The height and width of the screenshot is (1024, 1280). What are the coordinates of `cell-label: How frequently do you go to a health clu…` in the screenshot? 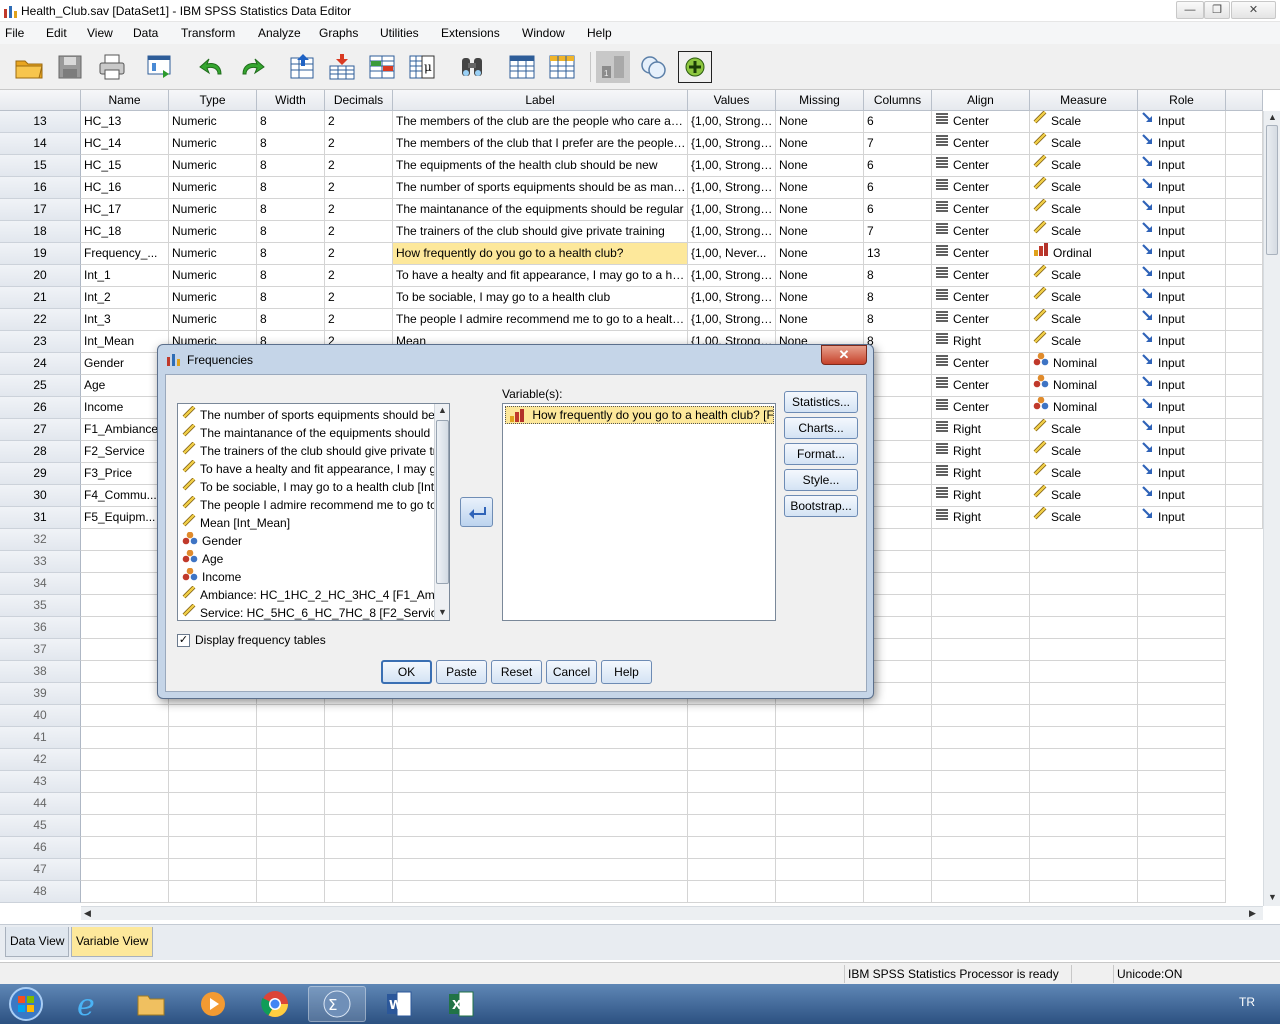 It's located at (540, 254).